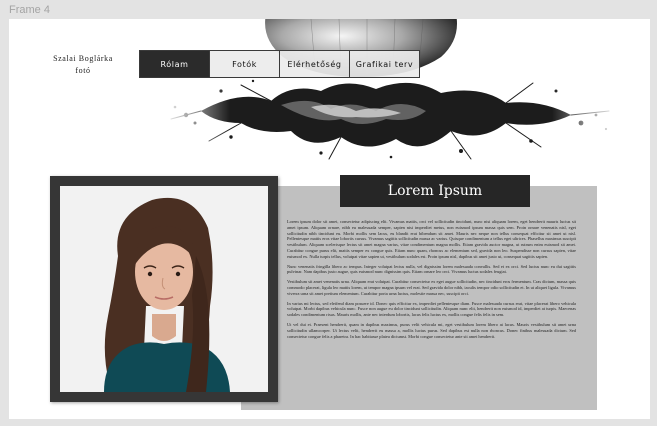 The image size is (657, 426). Describe the element at coordinates (435, 191) in the screenshot. I see `section-title: Lorem Ipsum` at that location.